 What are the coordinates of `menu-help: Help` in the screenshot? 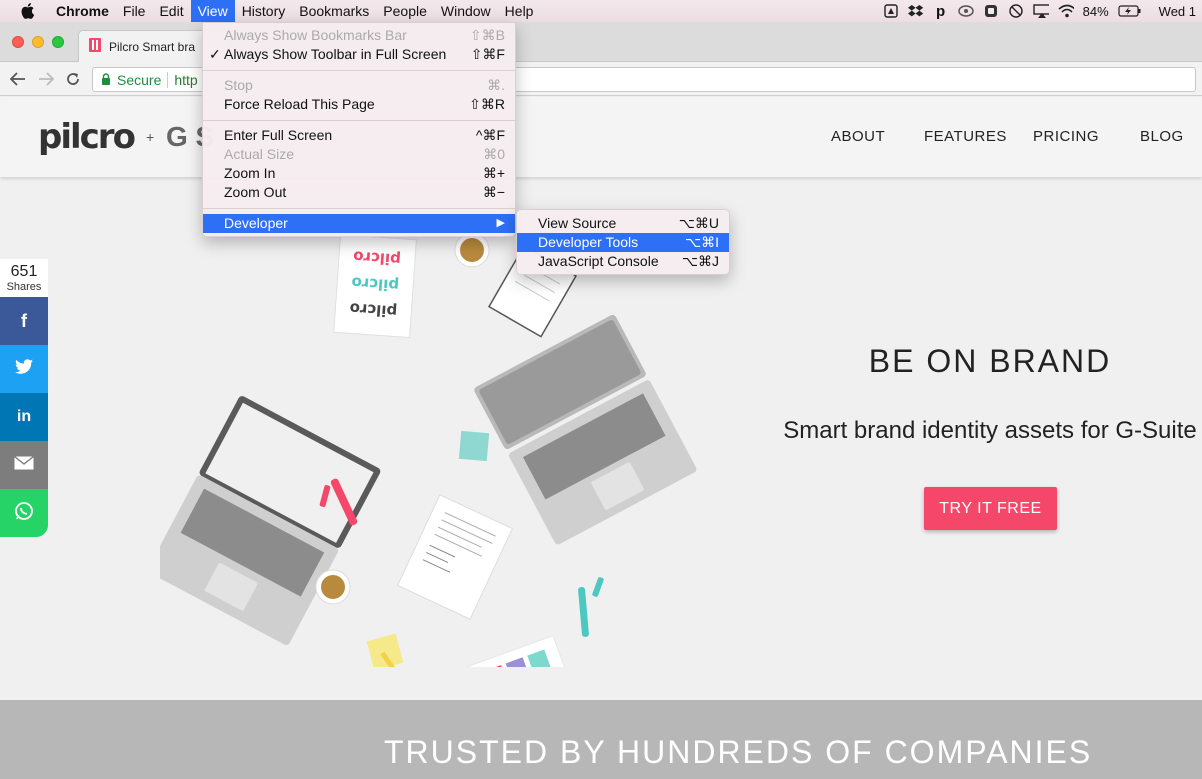 It's located at (519, 11).